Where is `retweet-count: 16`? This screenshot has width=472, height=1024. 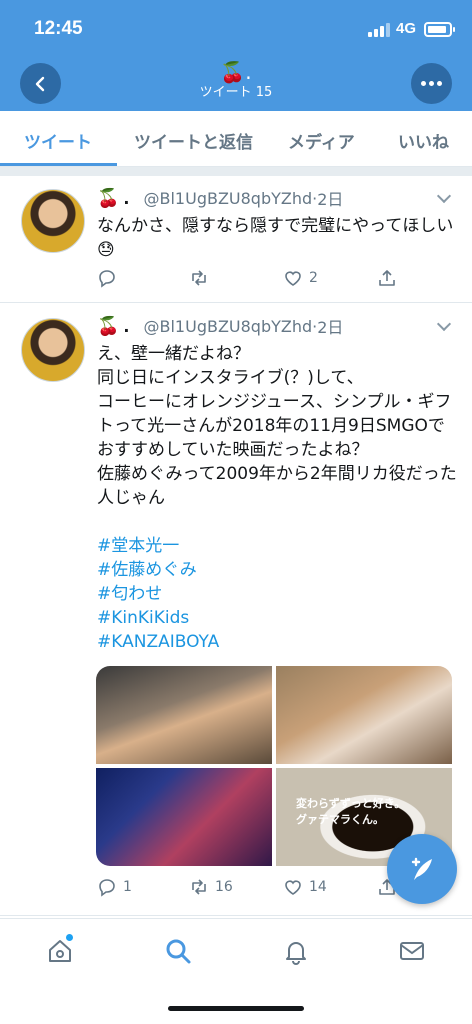 retweet-count: 16 is located at coordinates (224, 887).